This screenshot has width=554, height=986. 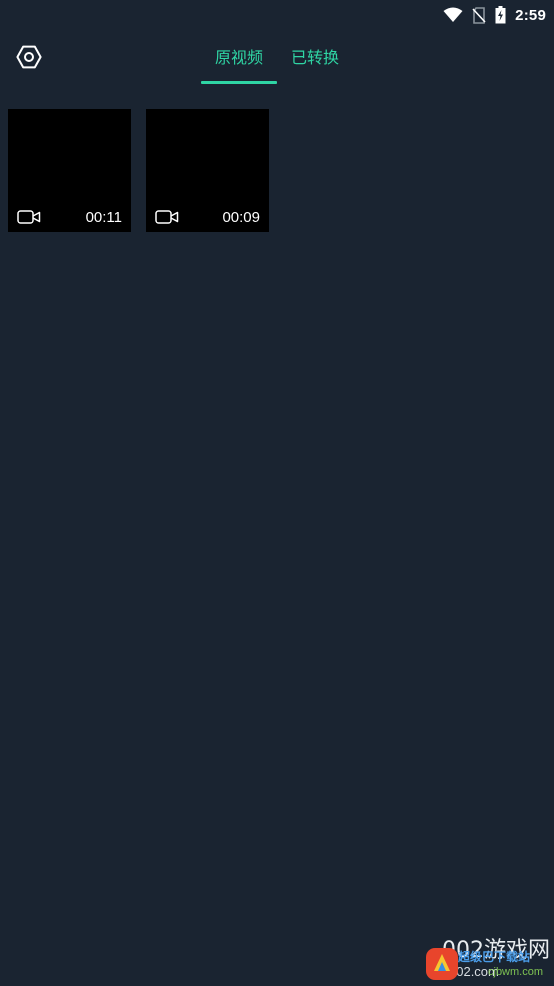 I want to click on settings-hexagon-icon, so click(x=29, y=57).